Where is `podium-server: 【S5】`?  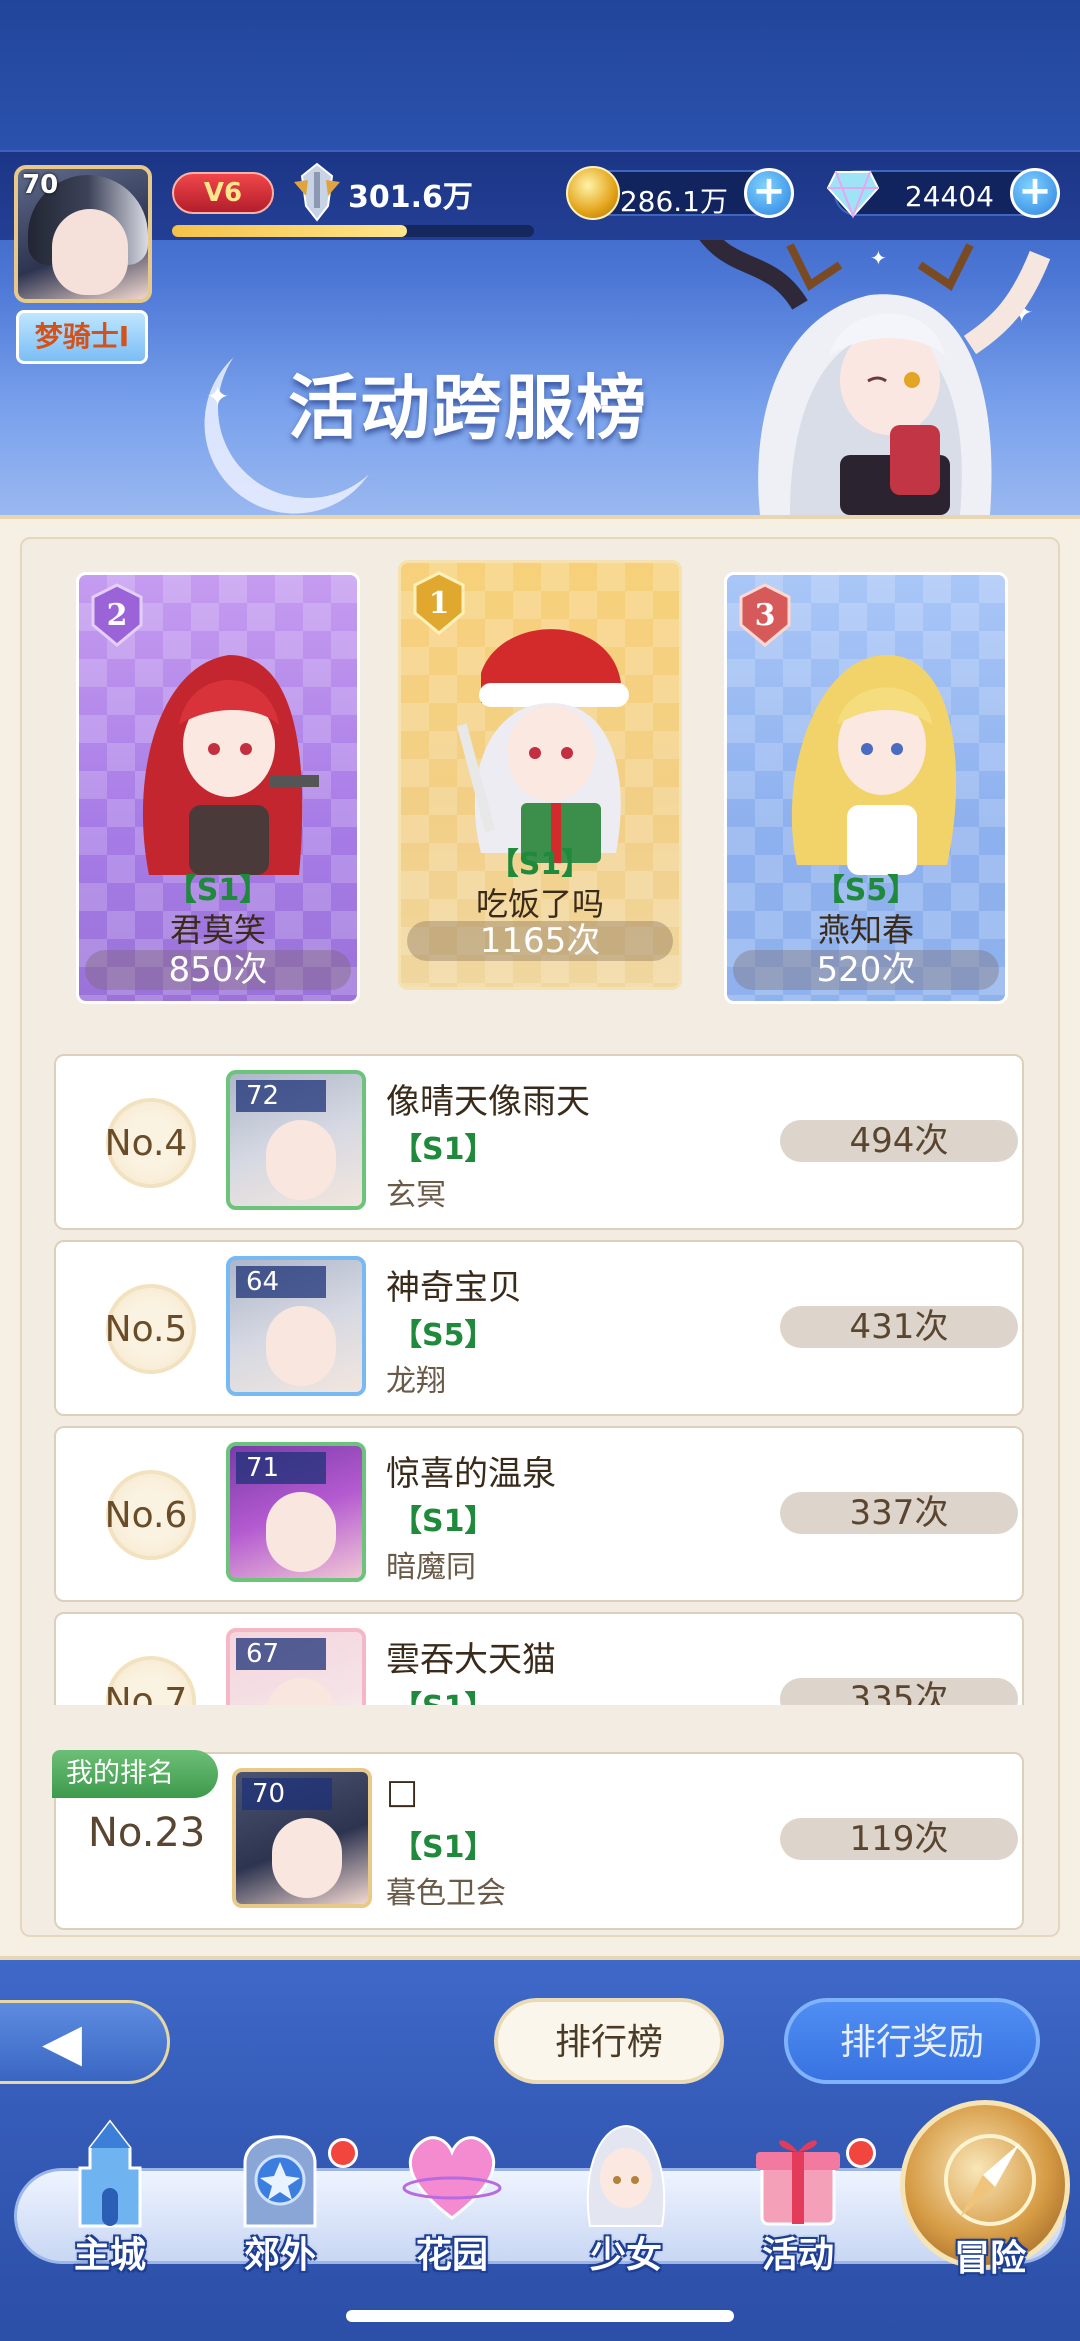 podium-server: 【S5】 is located at coordinates (866, 890).